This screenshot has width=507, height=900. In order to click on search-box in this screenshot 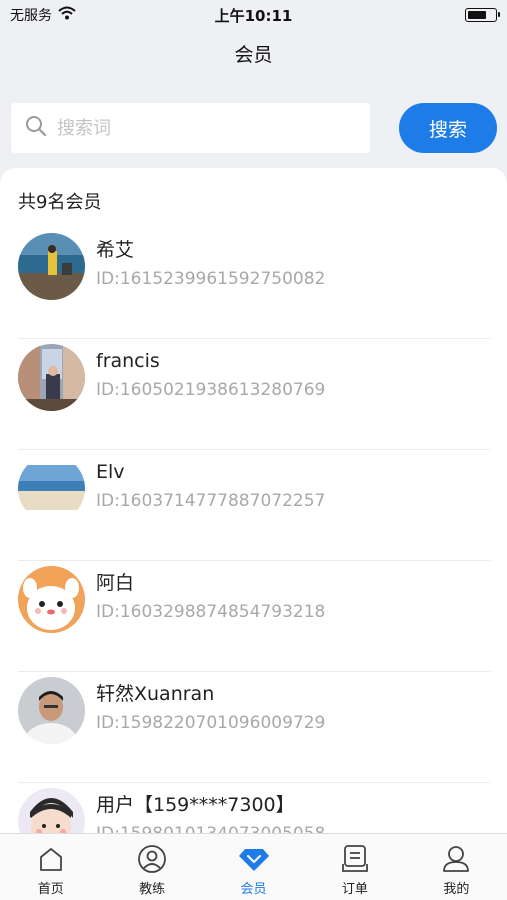, I will do `click(190, 128)`.